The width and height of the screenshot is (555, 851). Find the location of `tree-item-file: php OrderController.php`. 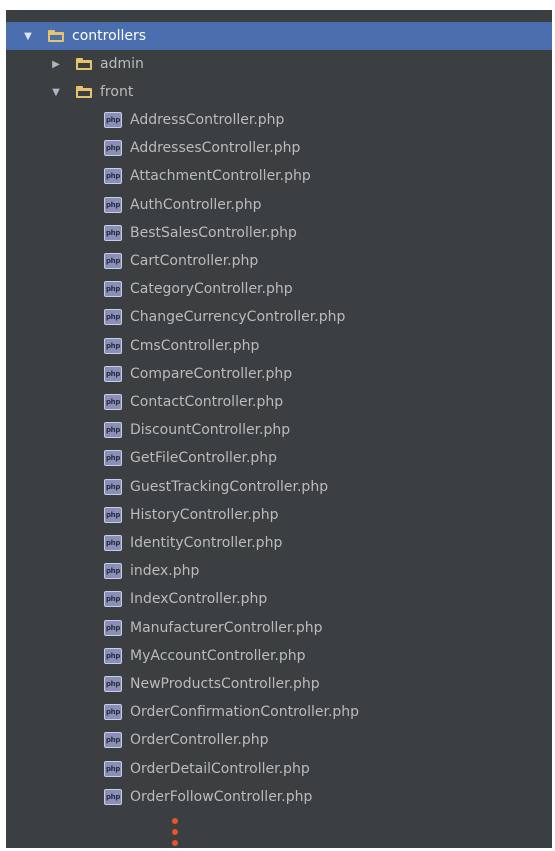

tree-item-file: php OrderController.php is located at coordinates (279, 740).